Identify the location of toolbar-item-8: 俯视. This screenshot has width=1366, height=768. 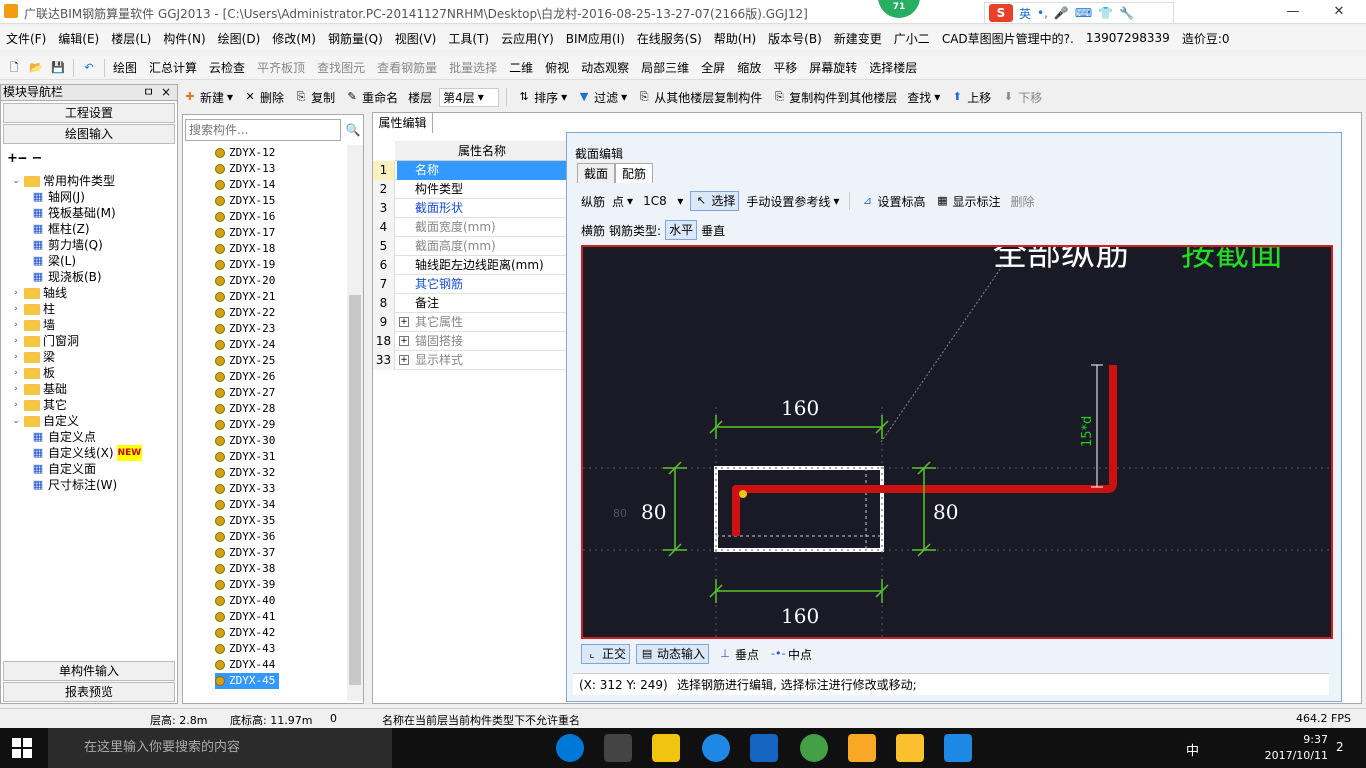
(557, 67).